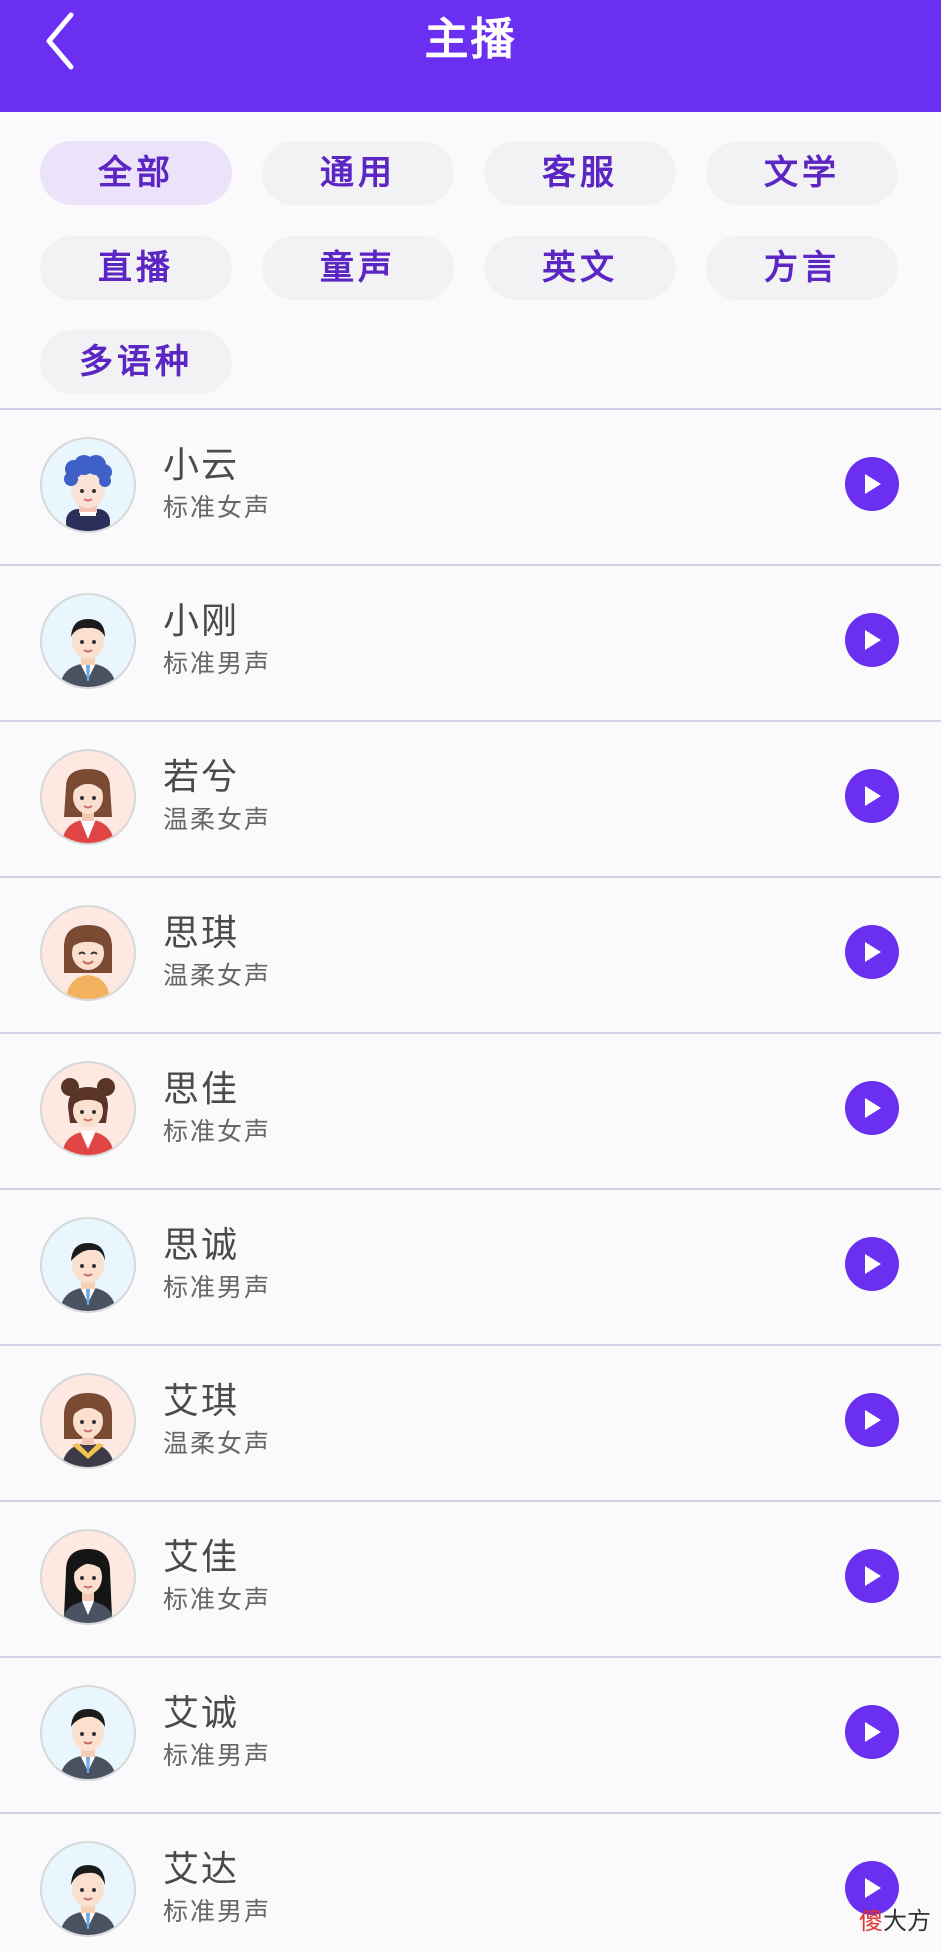 The height and width of the screenshot is (1952, 941). What do you see at coordinates (201, 1557) in the screenshot?
I see `speaker-name: 艾佳` at bounding box center [201, 1557].